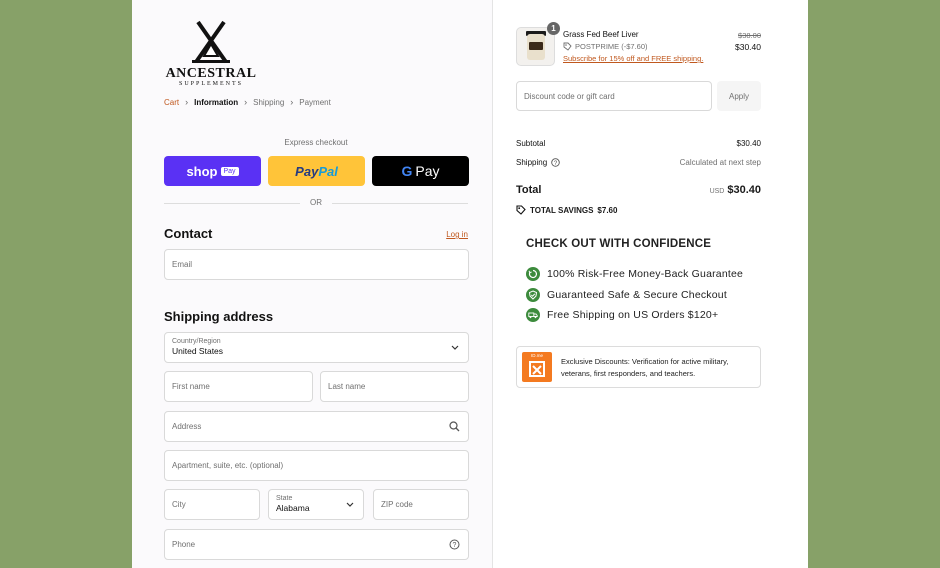  Describe the element at coordinates (316, 264) in the screenshot. I see `email-field: Email` at that location.